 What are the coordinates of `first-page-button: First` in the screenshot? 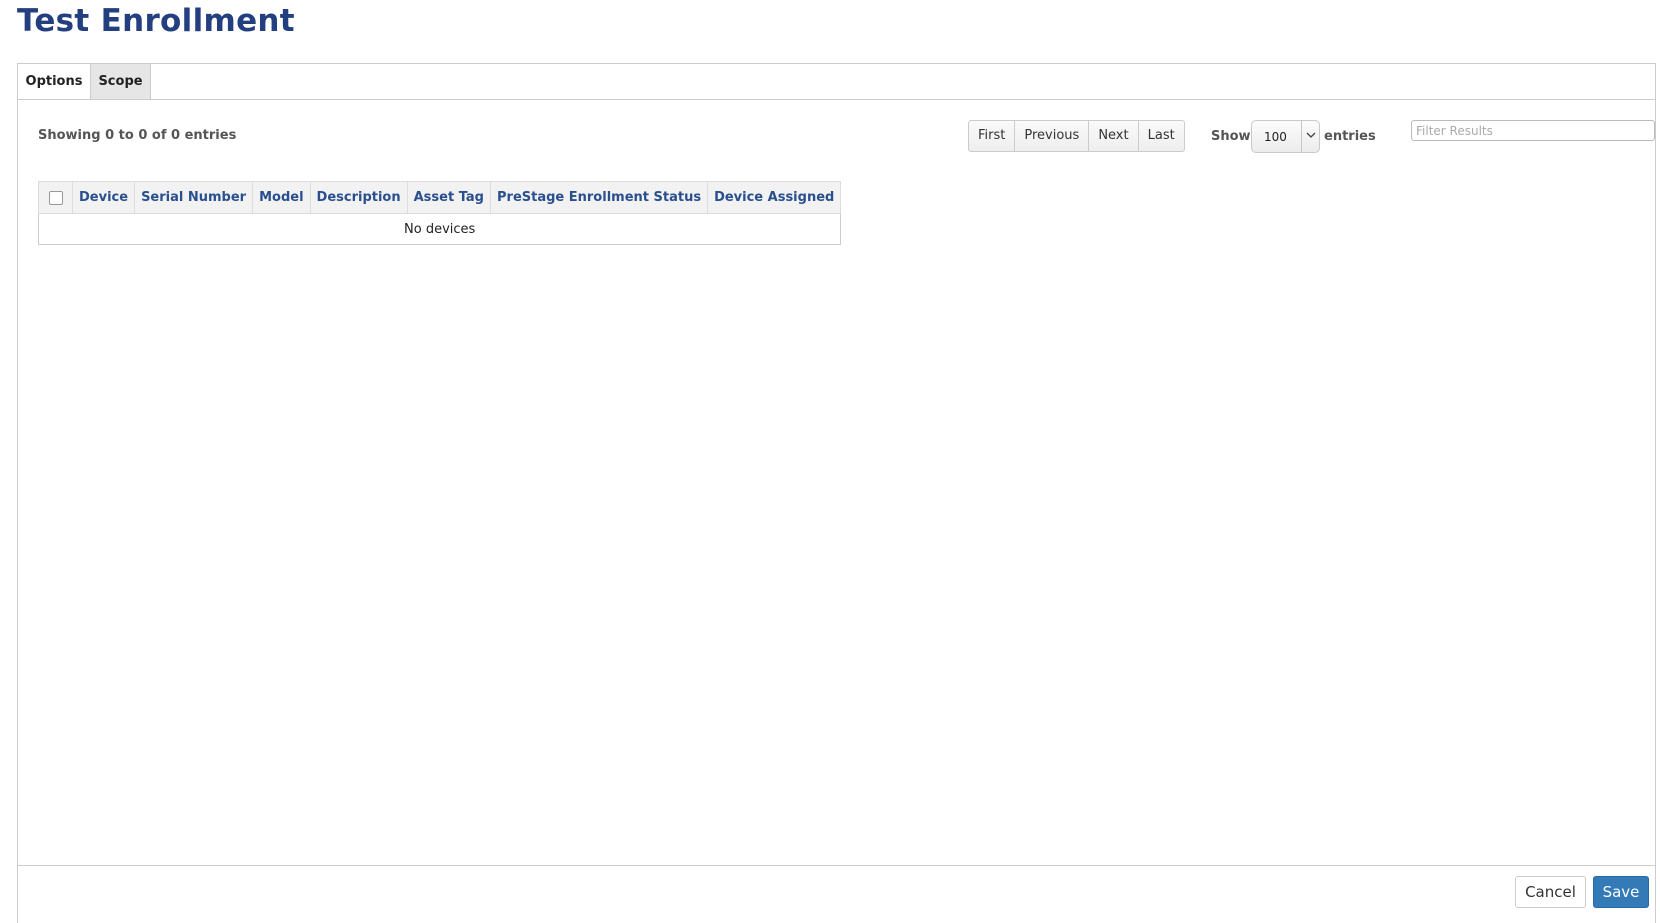 It's located at (992, 136).